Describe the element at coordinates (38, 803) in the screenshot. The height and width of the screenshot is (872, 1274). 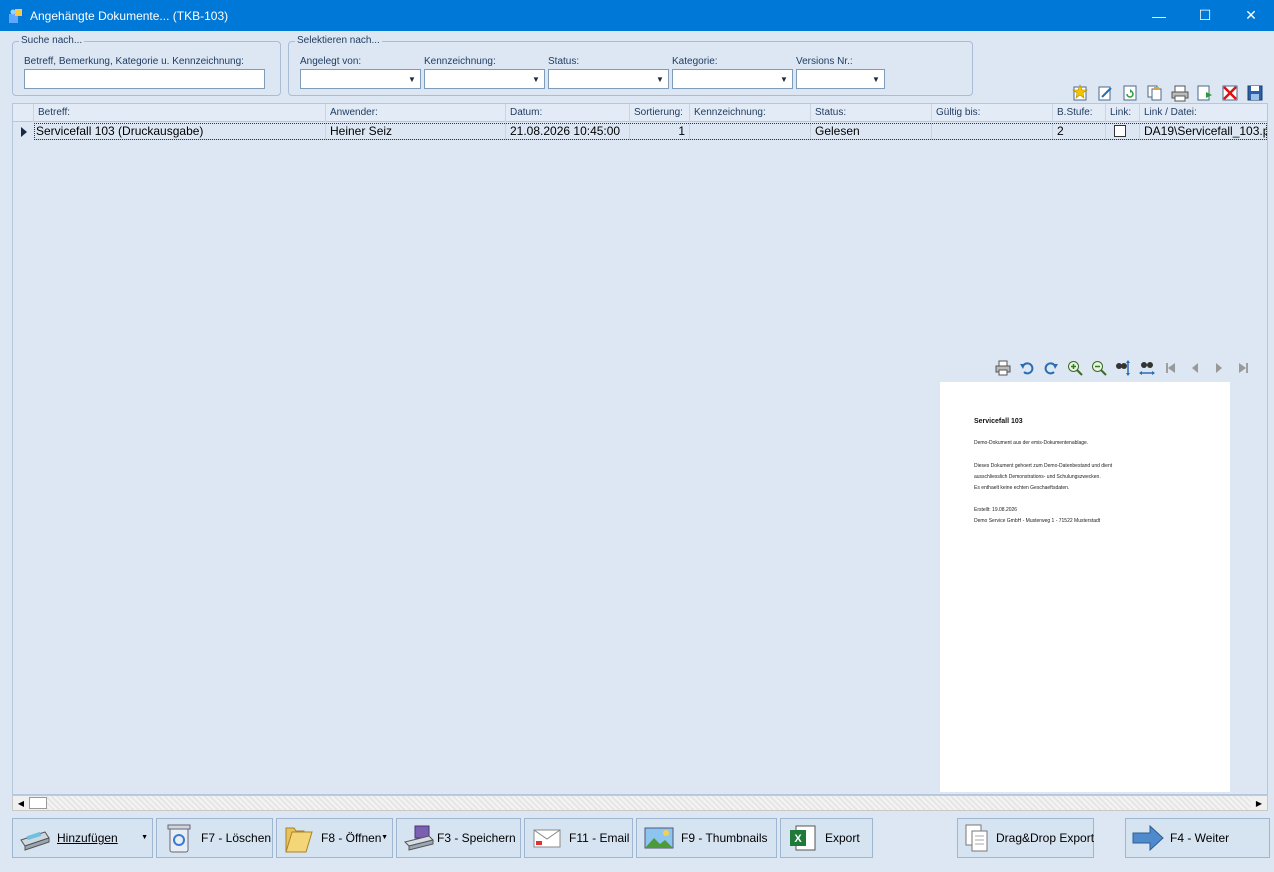
I see `scroll-thumb` at that location.